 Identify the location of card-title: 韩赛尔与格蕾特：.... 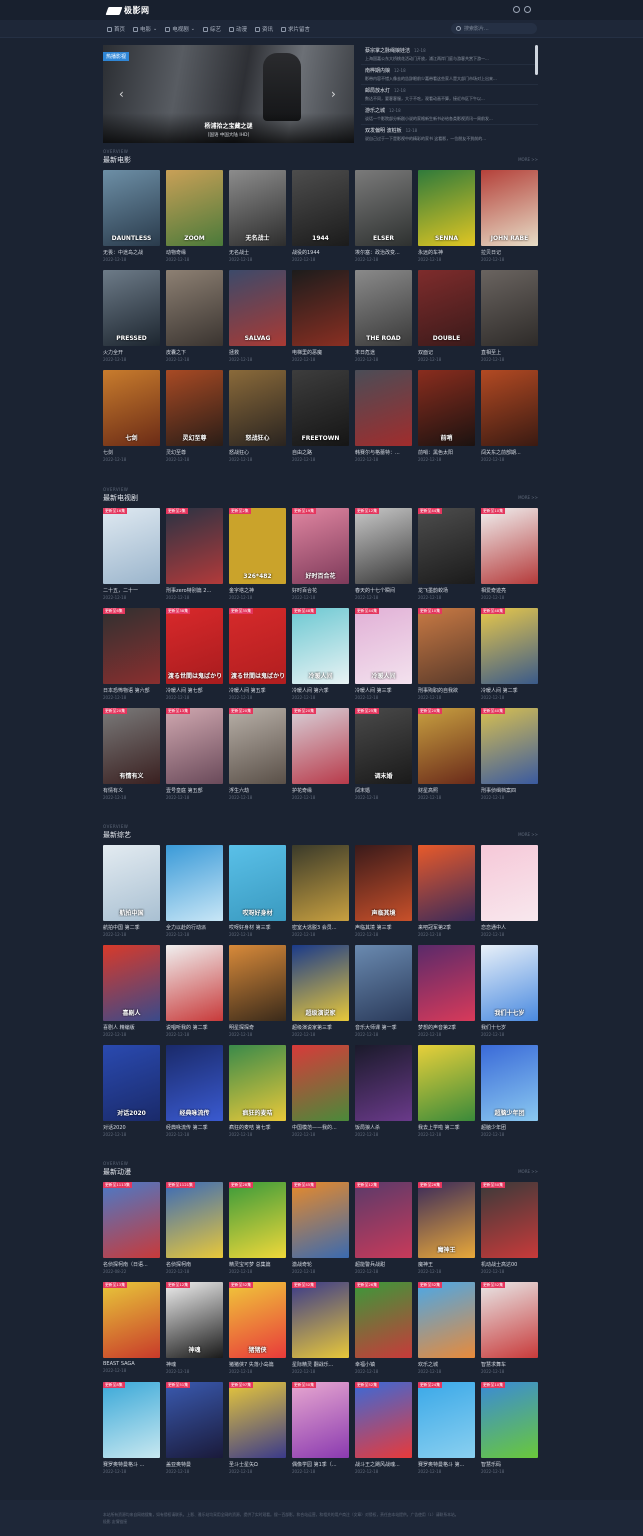
(383, 452).